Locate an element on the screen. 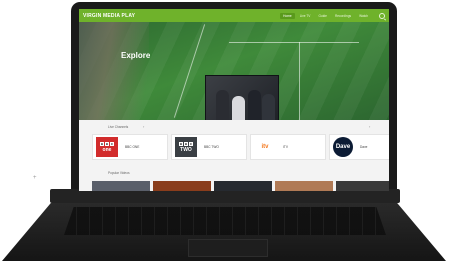 The width and height of the screenshot is (457, 265). channel-logo: B B Cone is located at coordinates (107, 147).